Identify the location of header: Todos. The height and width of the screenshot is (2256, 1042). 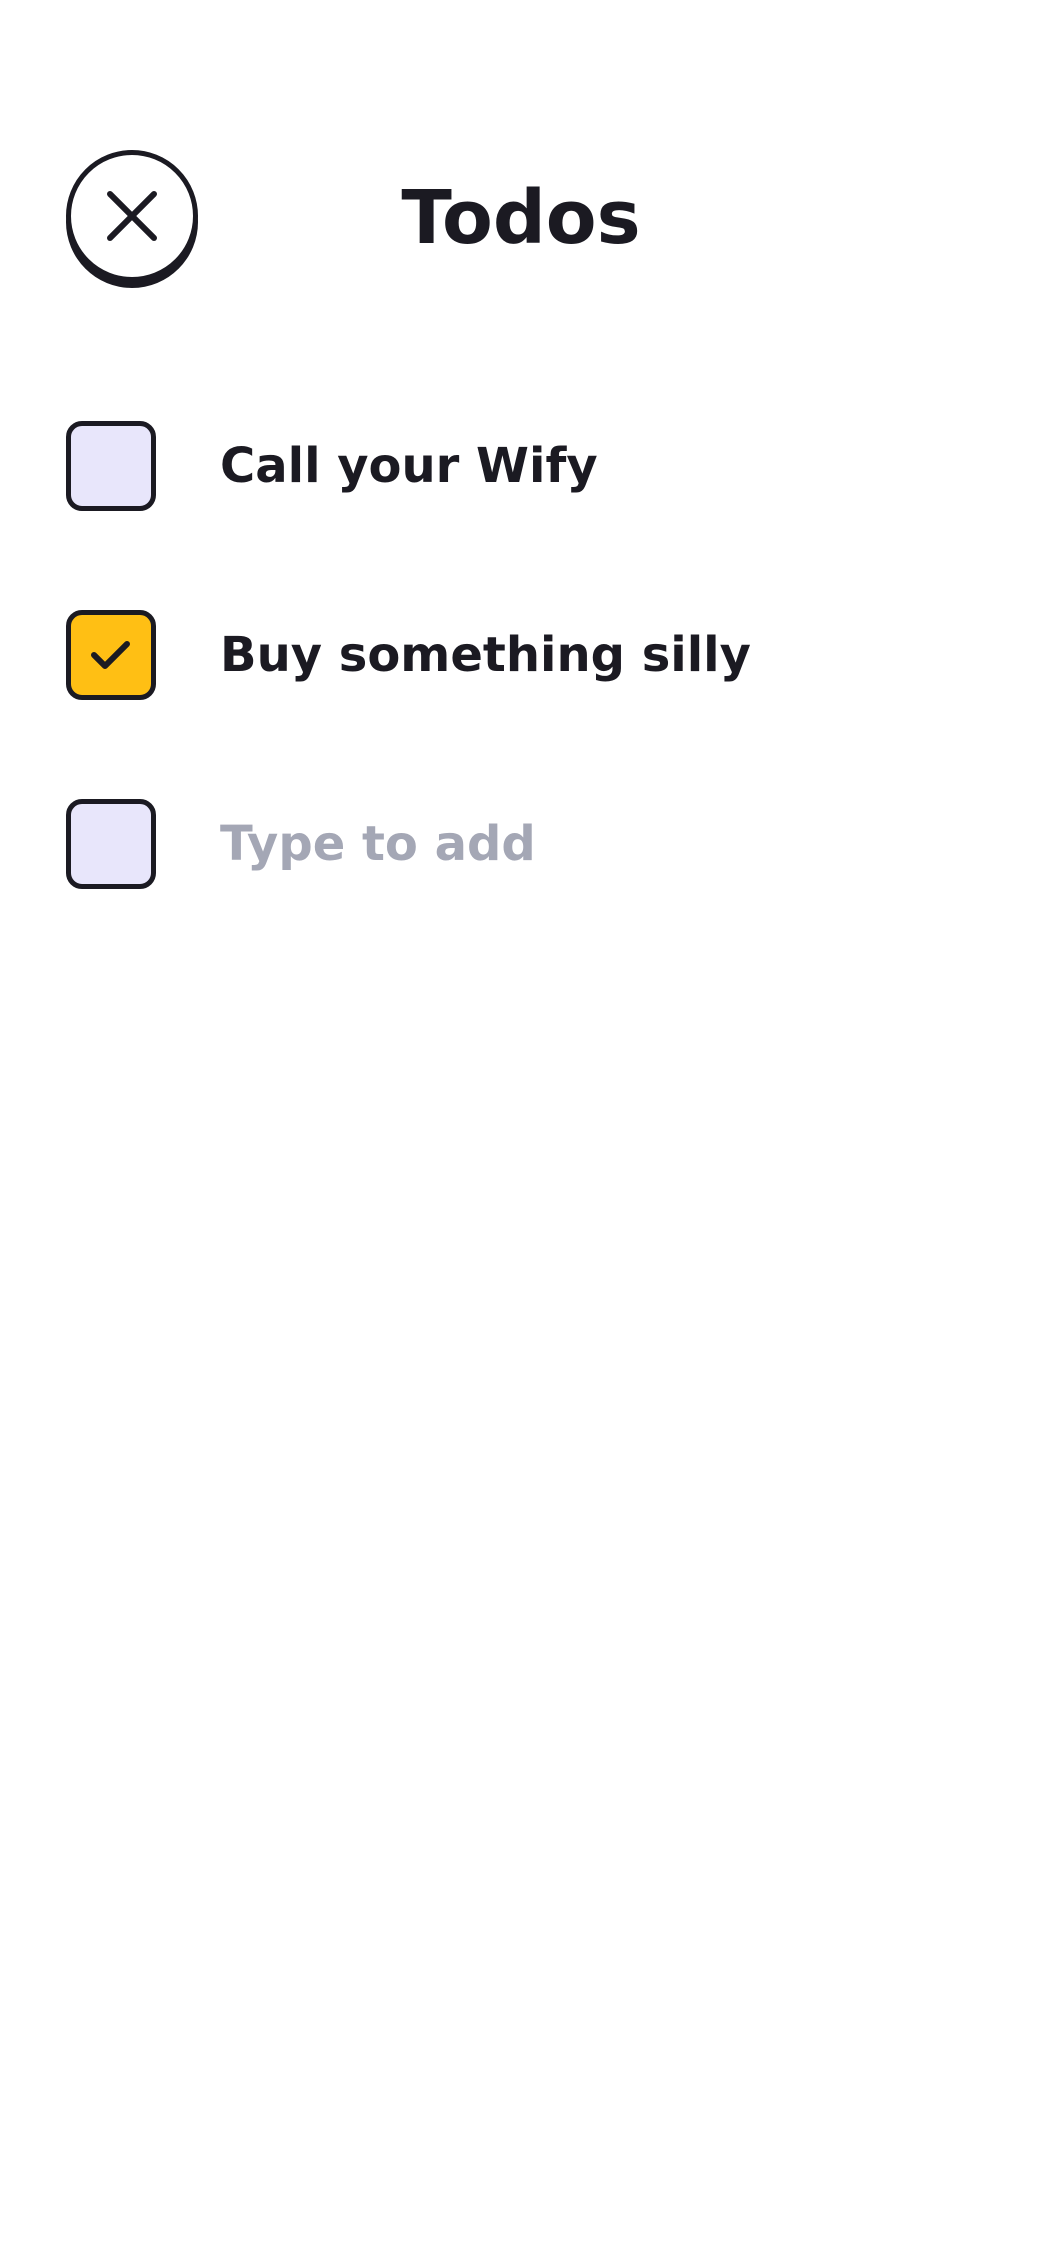
(521, 150).